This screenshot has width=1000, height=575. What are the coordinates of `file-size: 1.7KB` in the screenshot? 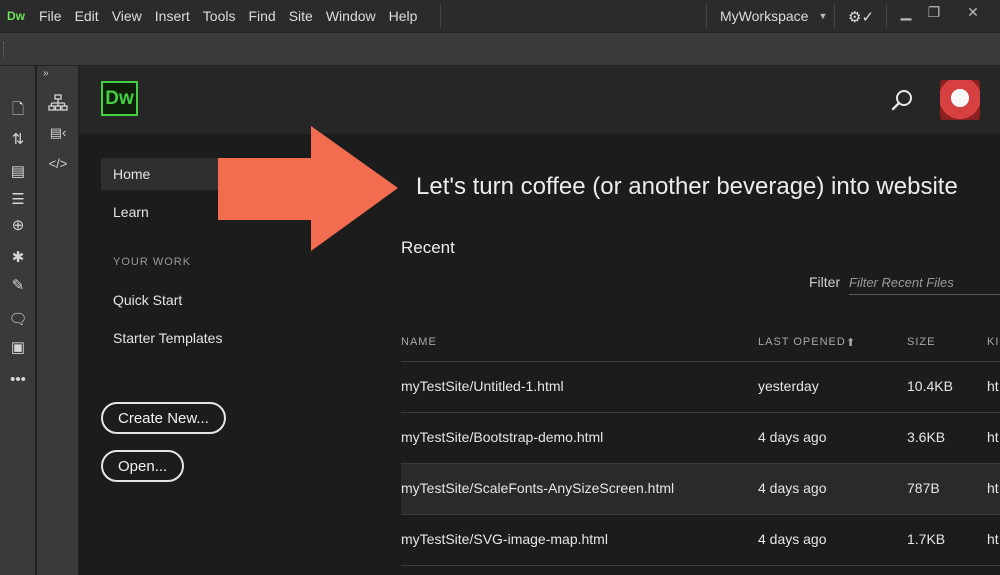 It's located at (926, 539).